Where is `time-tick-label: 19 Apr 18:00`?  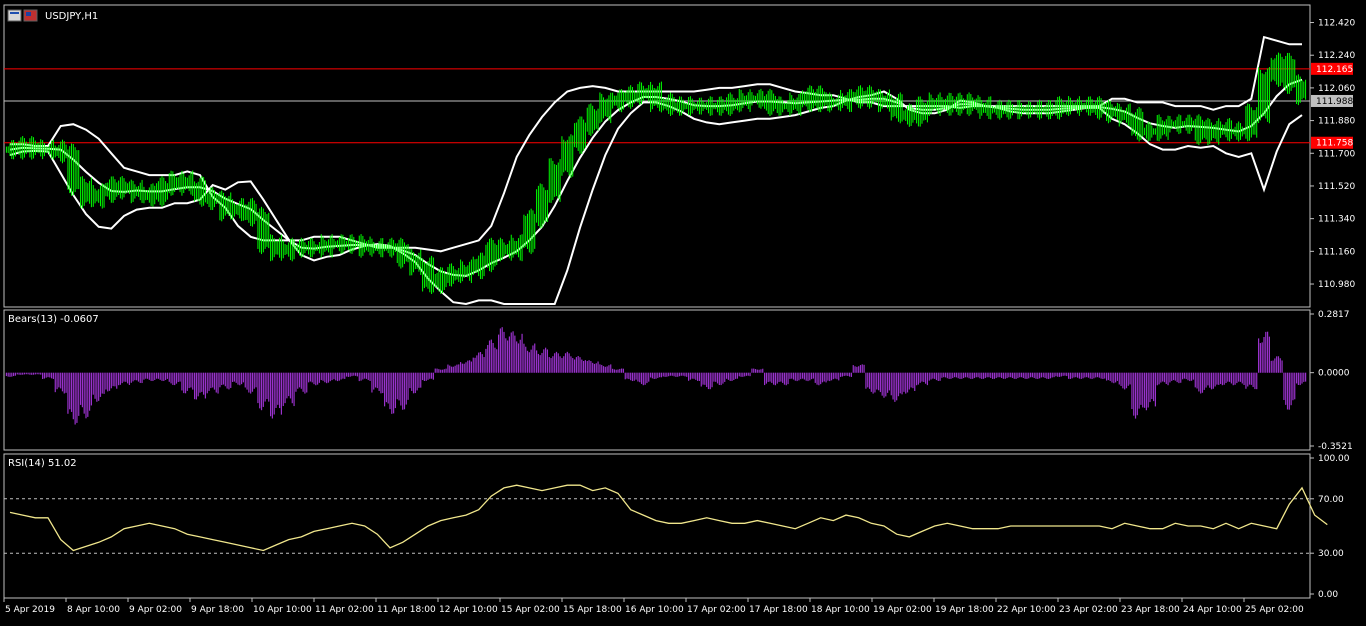
time-tick-label: 19 Apr 18:00 is located at coordinates (964, 610).